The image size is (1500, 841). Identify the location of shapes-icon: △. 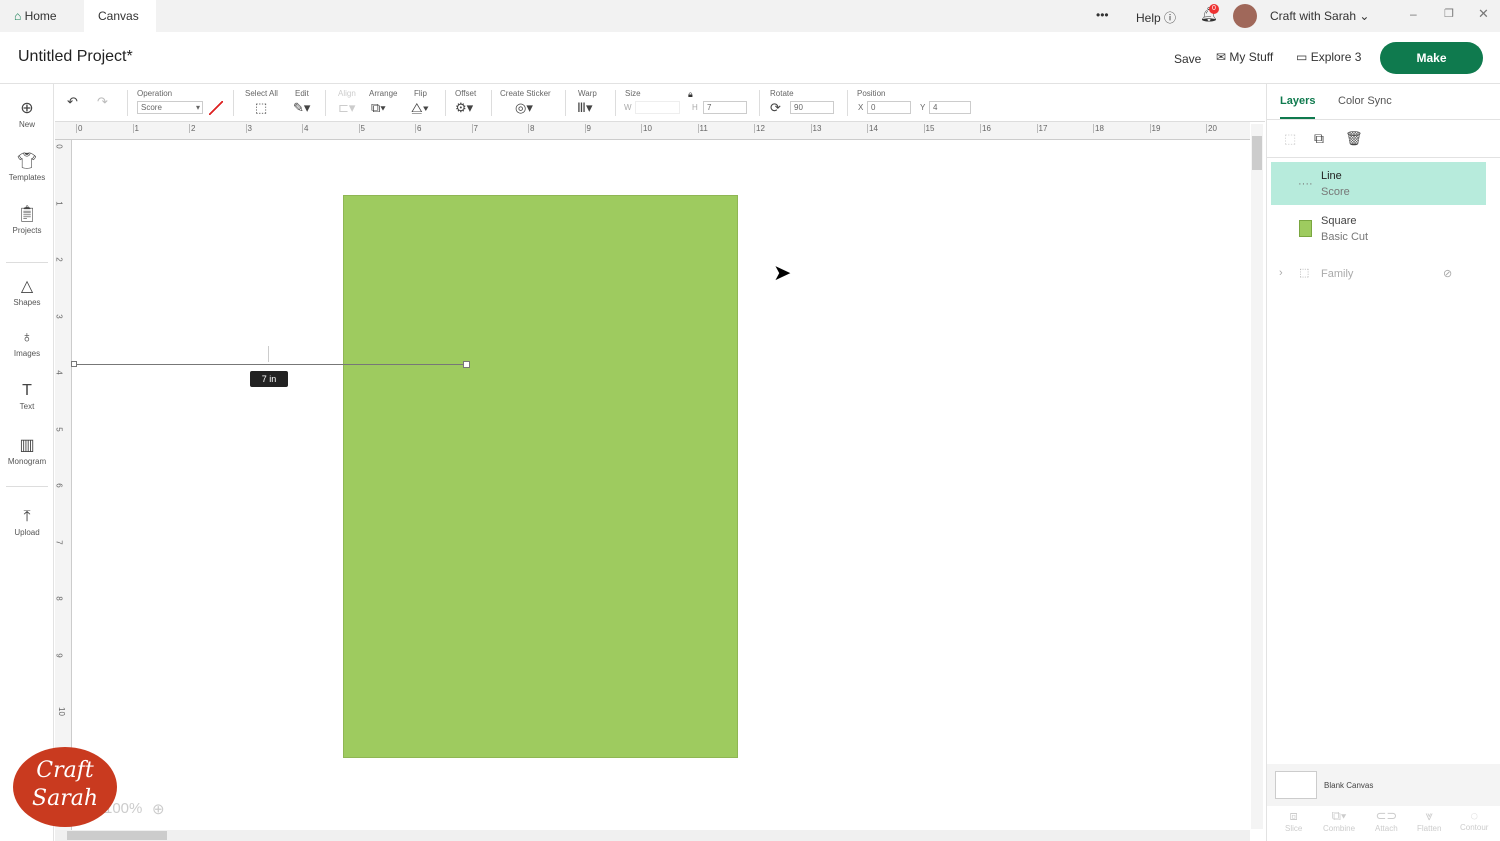
(27, 286).